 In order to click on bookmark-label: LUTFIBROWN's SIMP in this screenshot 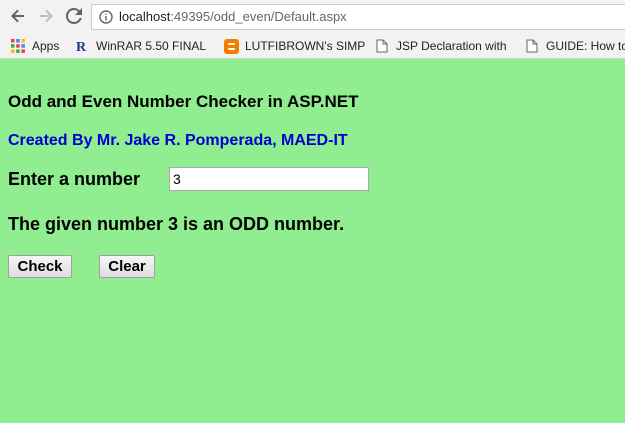, I will do `click(305, 46)`.